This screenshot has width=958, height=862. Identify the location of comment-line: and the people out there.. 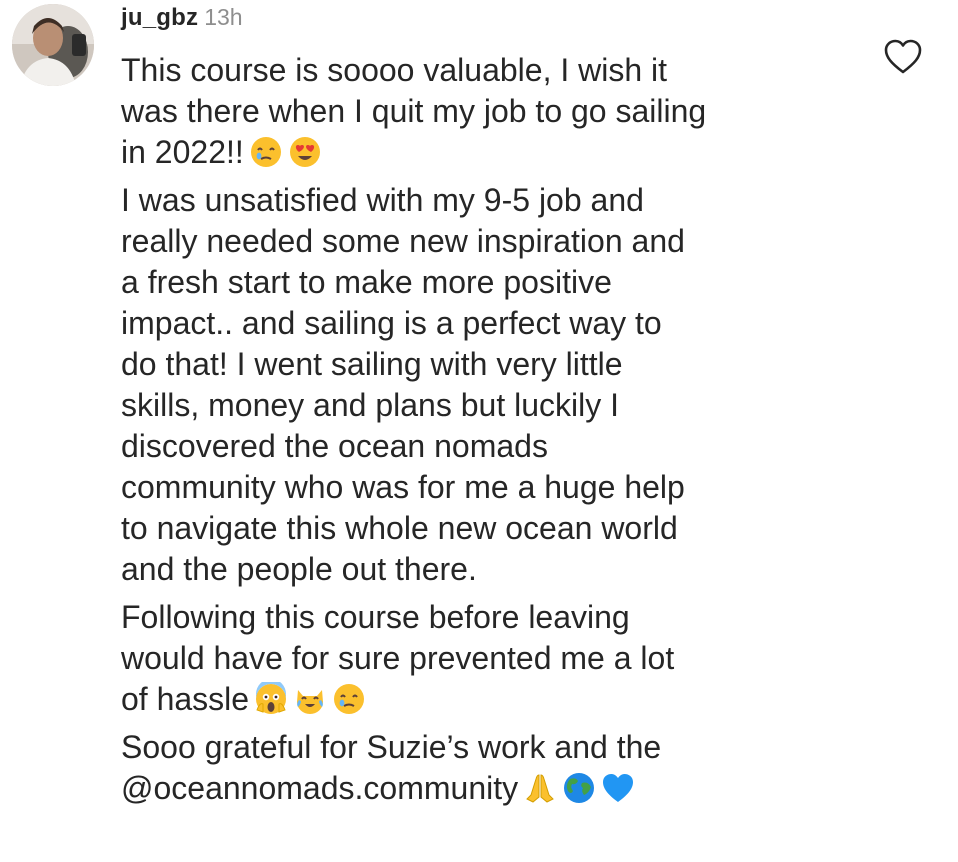
(299, 569).